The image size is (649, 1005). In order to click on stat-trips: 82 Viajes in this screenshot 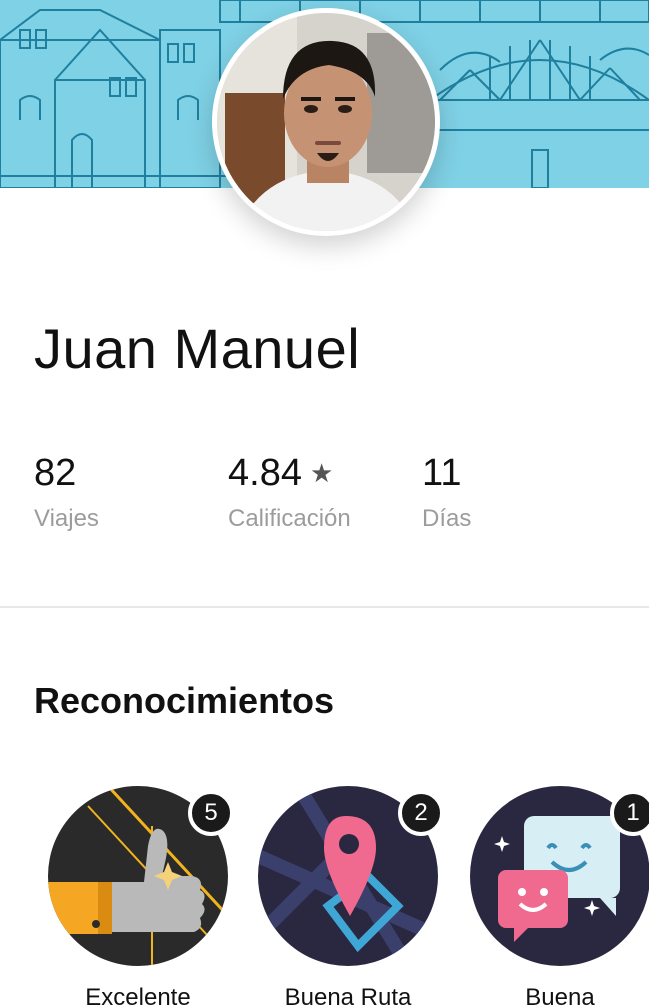, I will do `click(66, 492)`.